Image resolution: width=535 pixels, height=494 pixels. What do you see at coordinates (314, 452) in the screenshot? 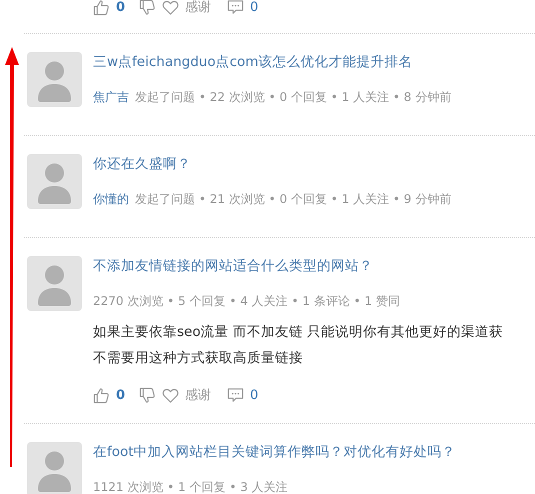
I see `question-title: 在foot中加入网站栏目关键词算作弊吗？对优化有好处吗？` at bounding box center [314, 452].